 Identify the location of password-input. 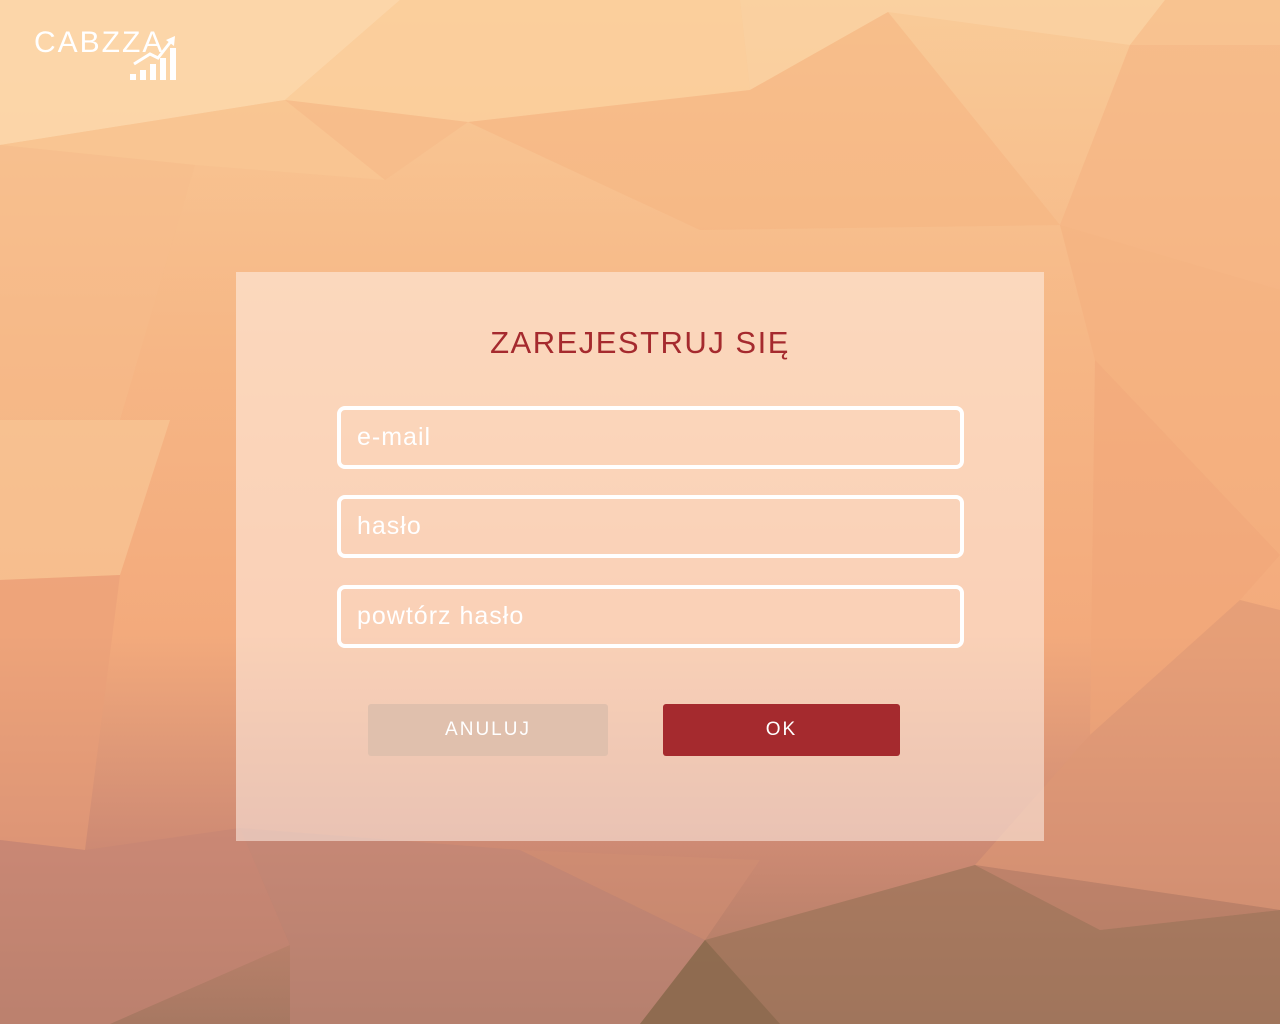
(650, 526).